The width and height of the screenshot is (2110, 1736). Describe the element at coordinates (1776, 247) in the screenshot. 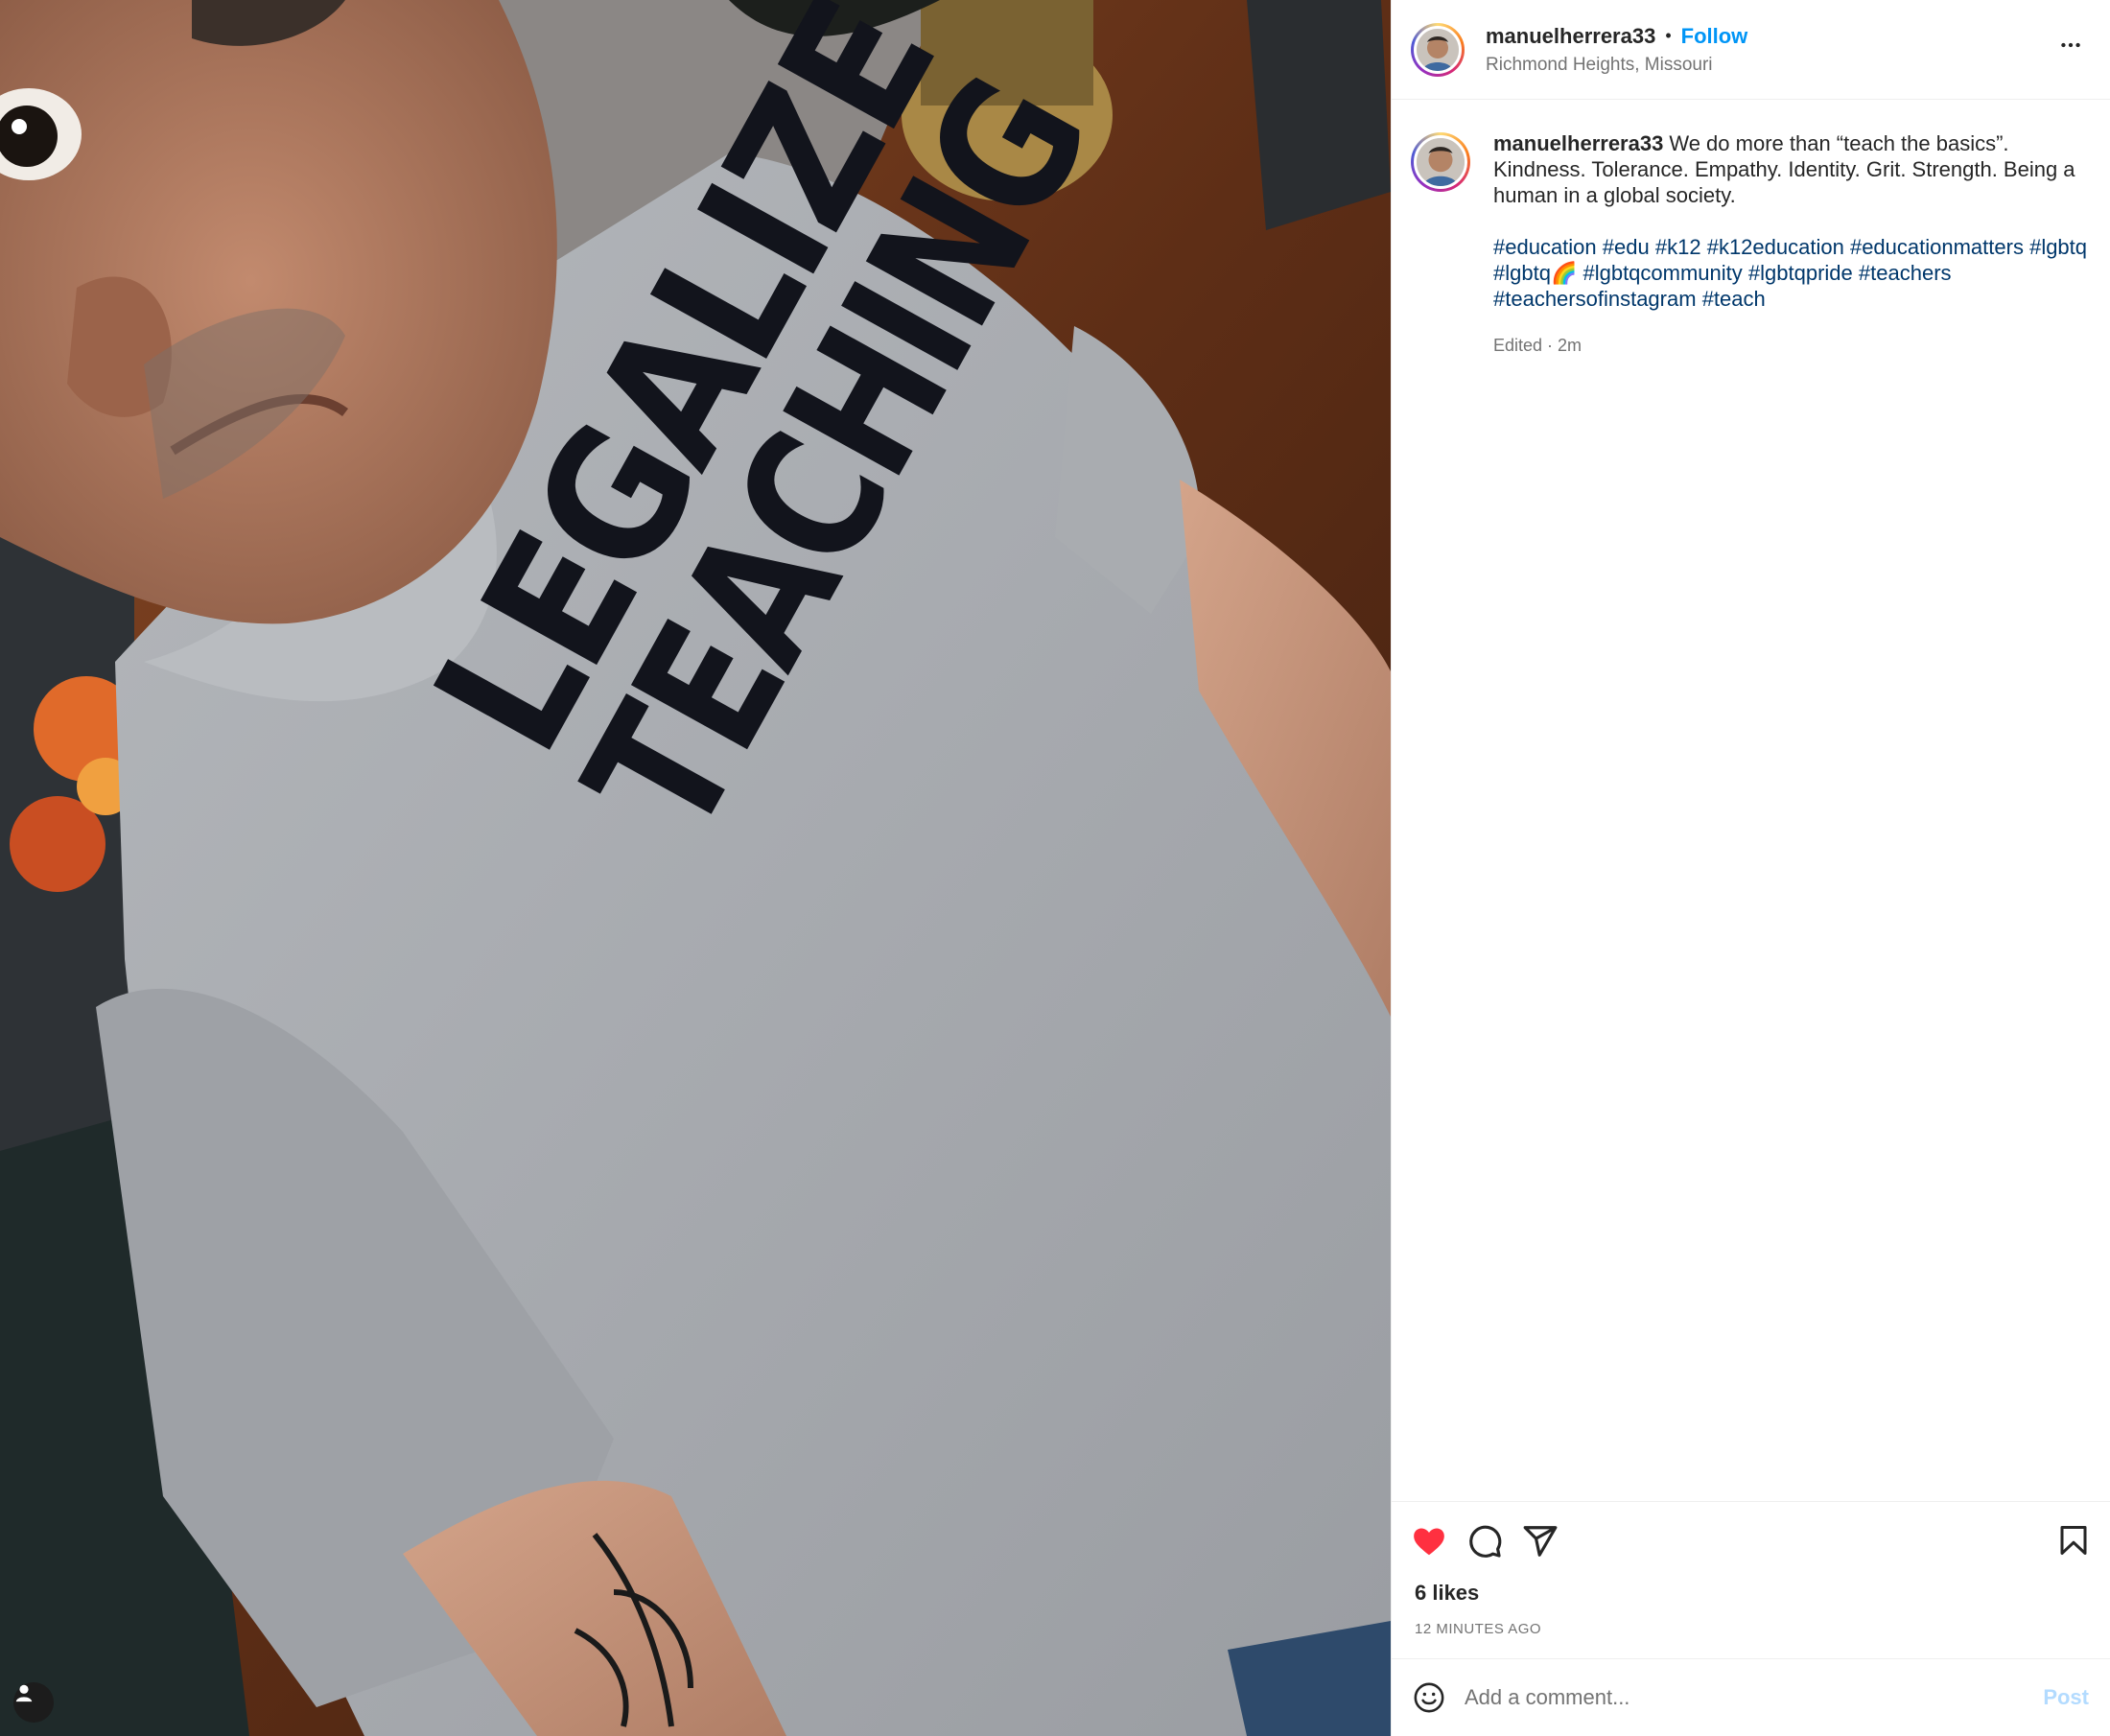

I see `hashtag-link: #k12education` at that location.